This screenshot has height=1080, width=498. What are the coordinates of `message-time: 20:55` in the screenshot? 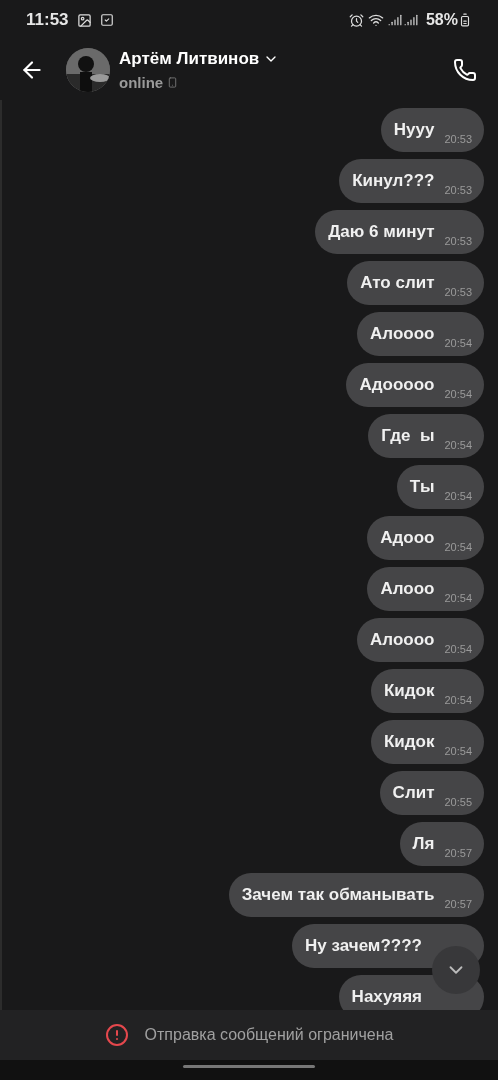 It's located at (458, 802).